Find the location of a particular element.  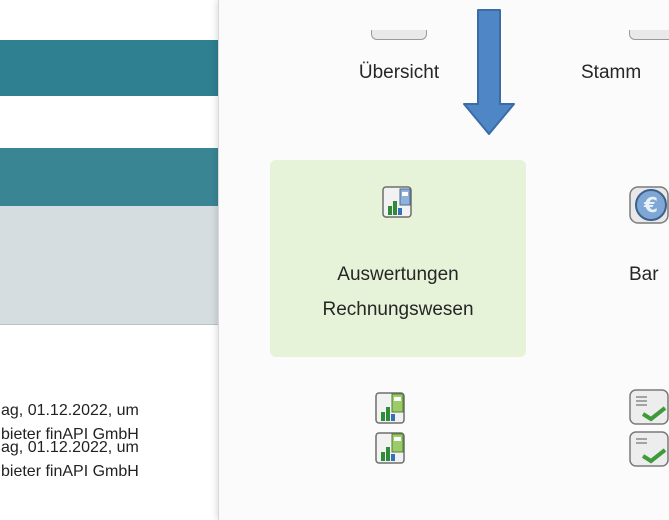

euro-coin-icon: € is located at coordinates (649, 205).